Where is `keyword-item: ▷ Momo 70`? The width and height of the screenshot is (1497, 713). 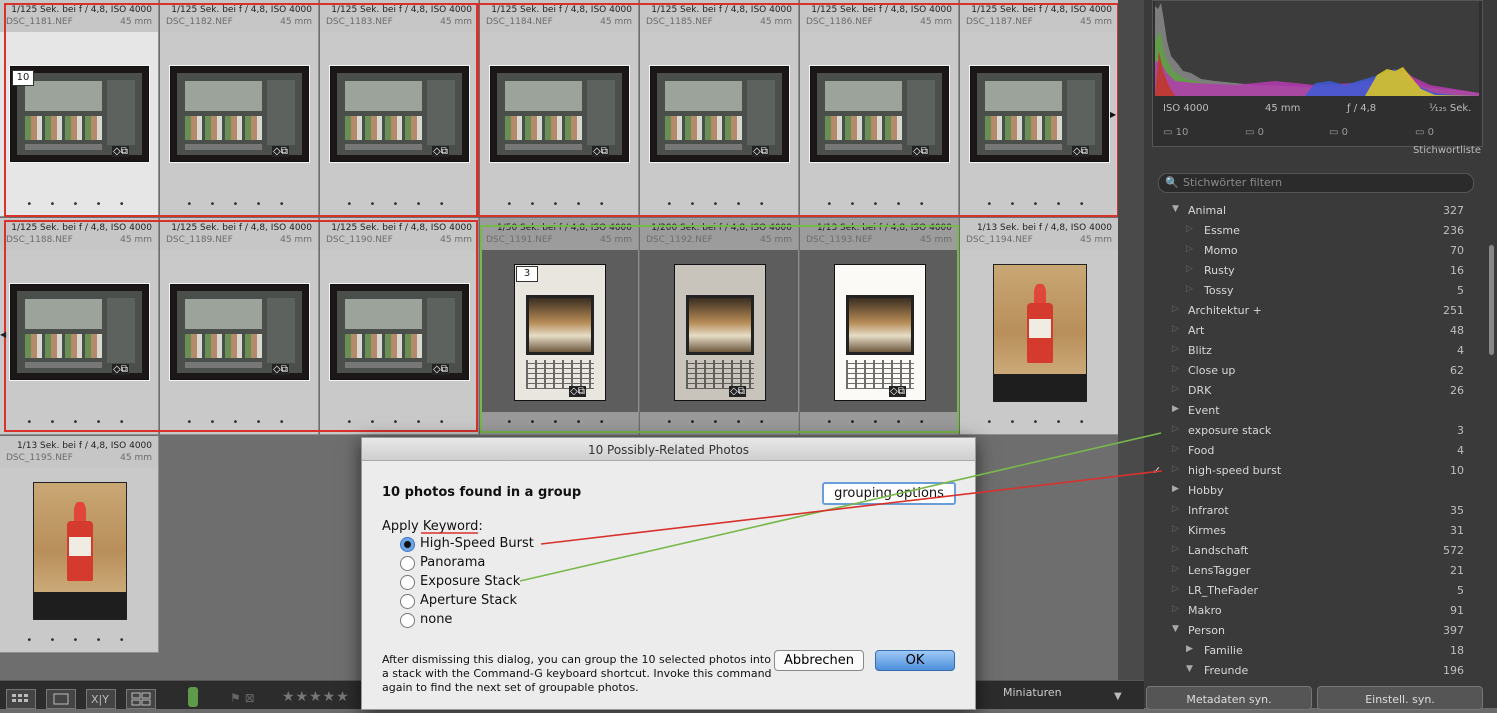 keyword-item: ▷ Momo 70 is located at coordinates (1309, 251).